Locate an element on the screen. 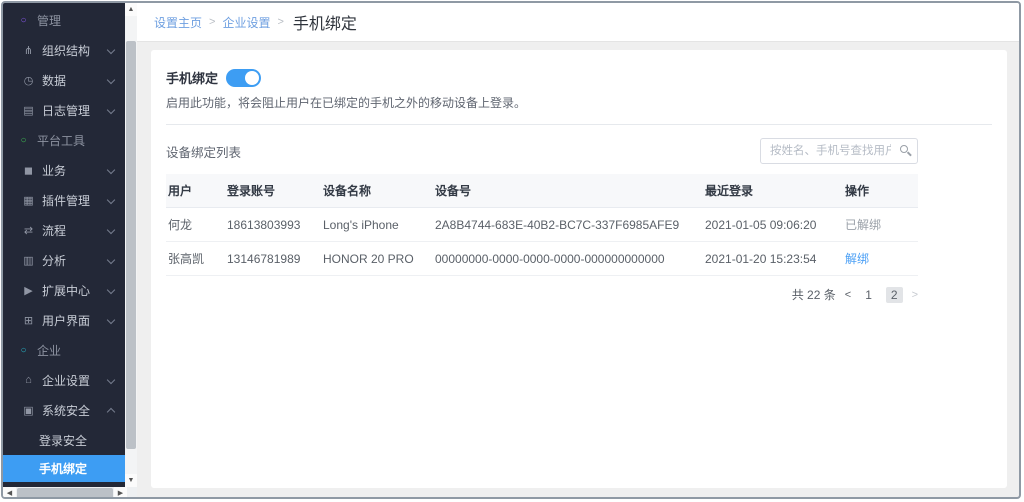 This screenshot has height=502, width=1024. sidebar-vertical-scrollbar: ▲ ▼ is located at coordinates (131, 245).